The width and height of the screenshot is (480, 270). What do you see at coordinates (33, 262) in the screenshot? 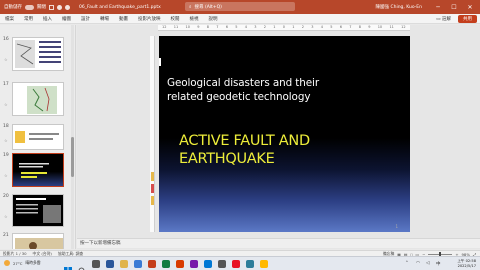
I see `weather-desc: 晴時多雲` at bounding box center [33, 262].